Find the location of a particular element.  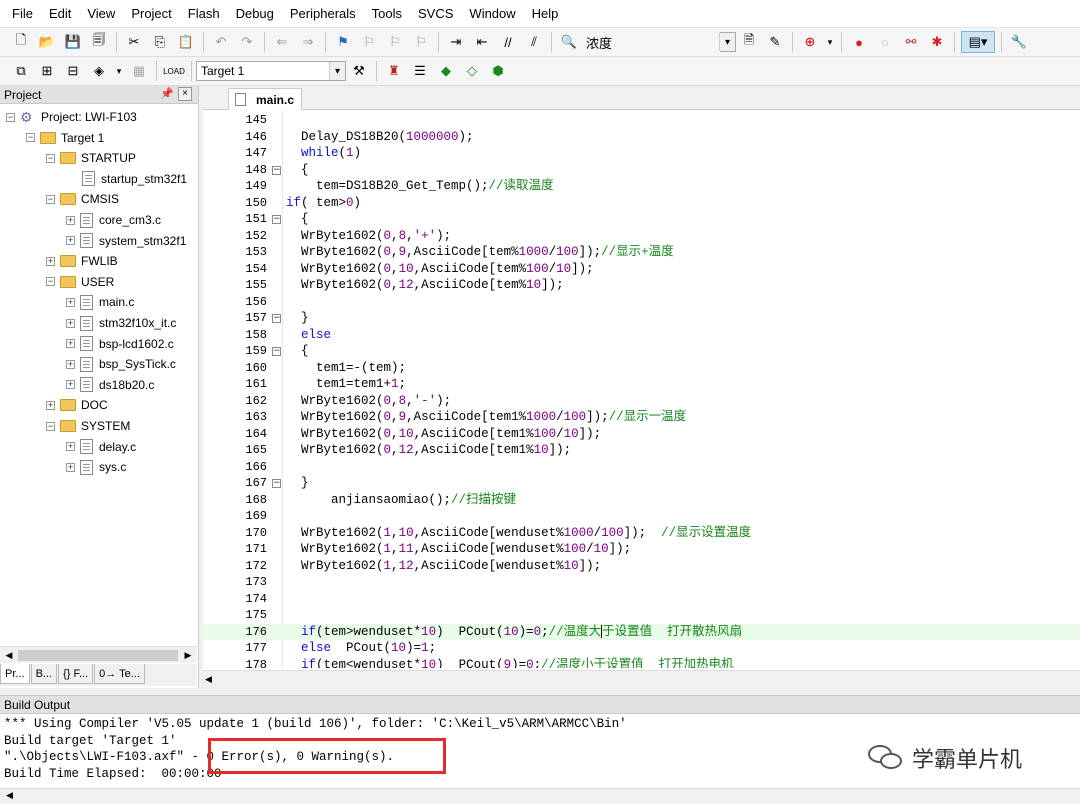

chevron-down-icon: ▾ is located at coordinates (337, 71).